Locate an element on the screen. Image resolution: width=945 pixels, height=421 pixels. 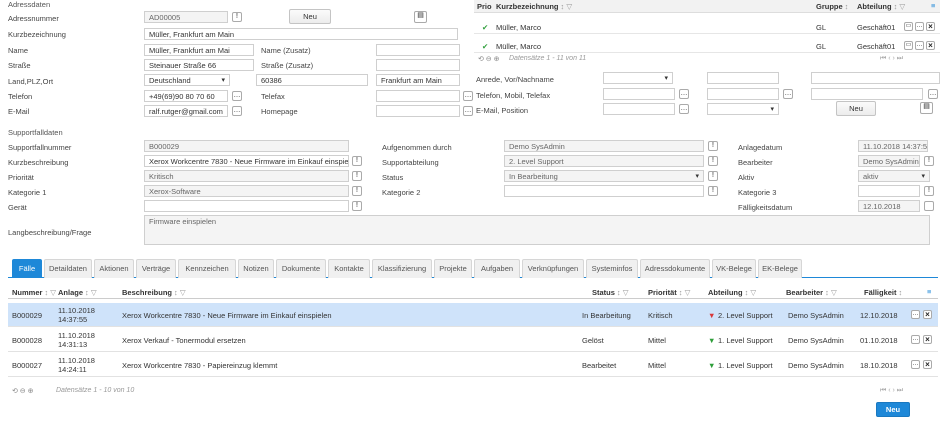
address-number-field: AD00005 is located at coordinates (186, 17).